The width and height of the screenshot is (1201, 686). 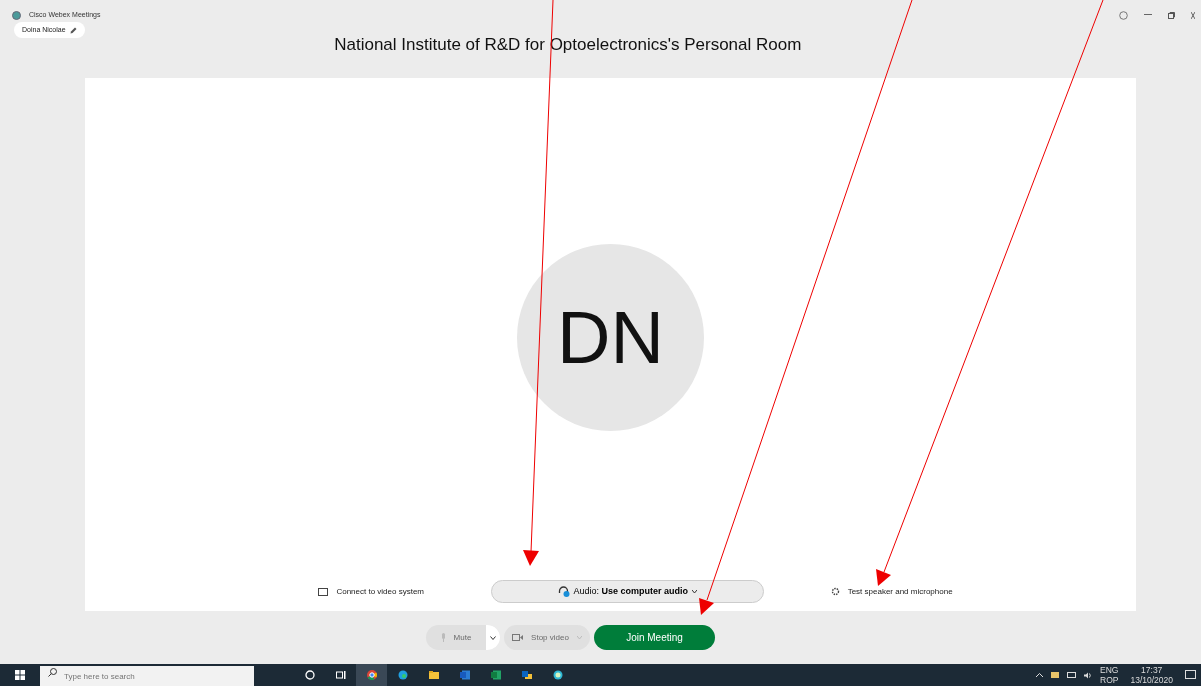 I want to click on chevron-up-icon, so click(x=1040, y=675).